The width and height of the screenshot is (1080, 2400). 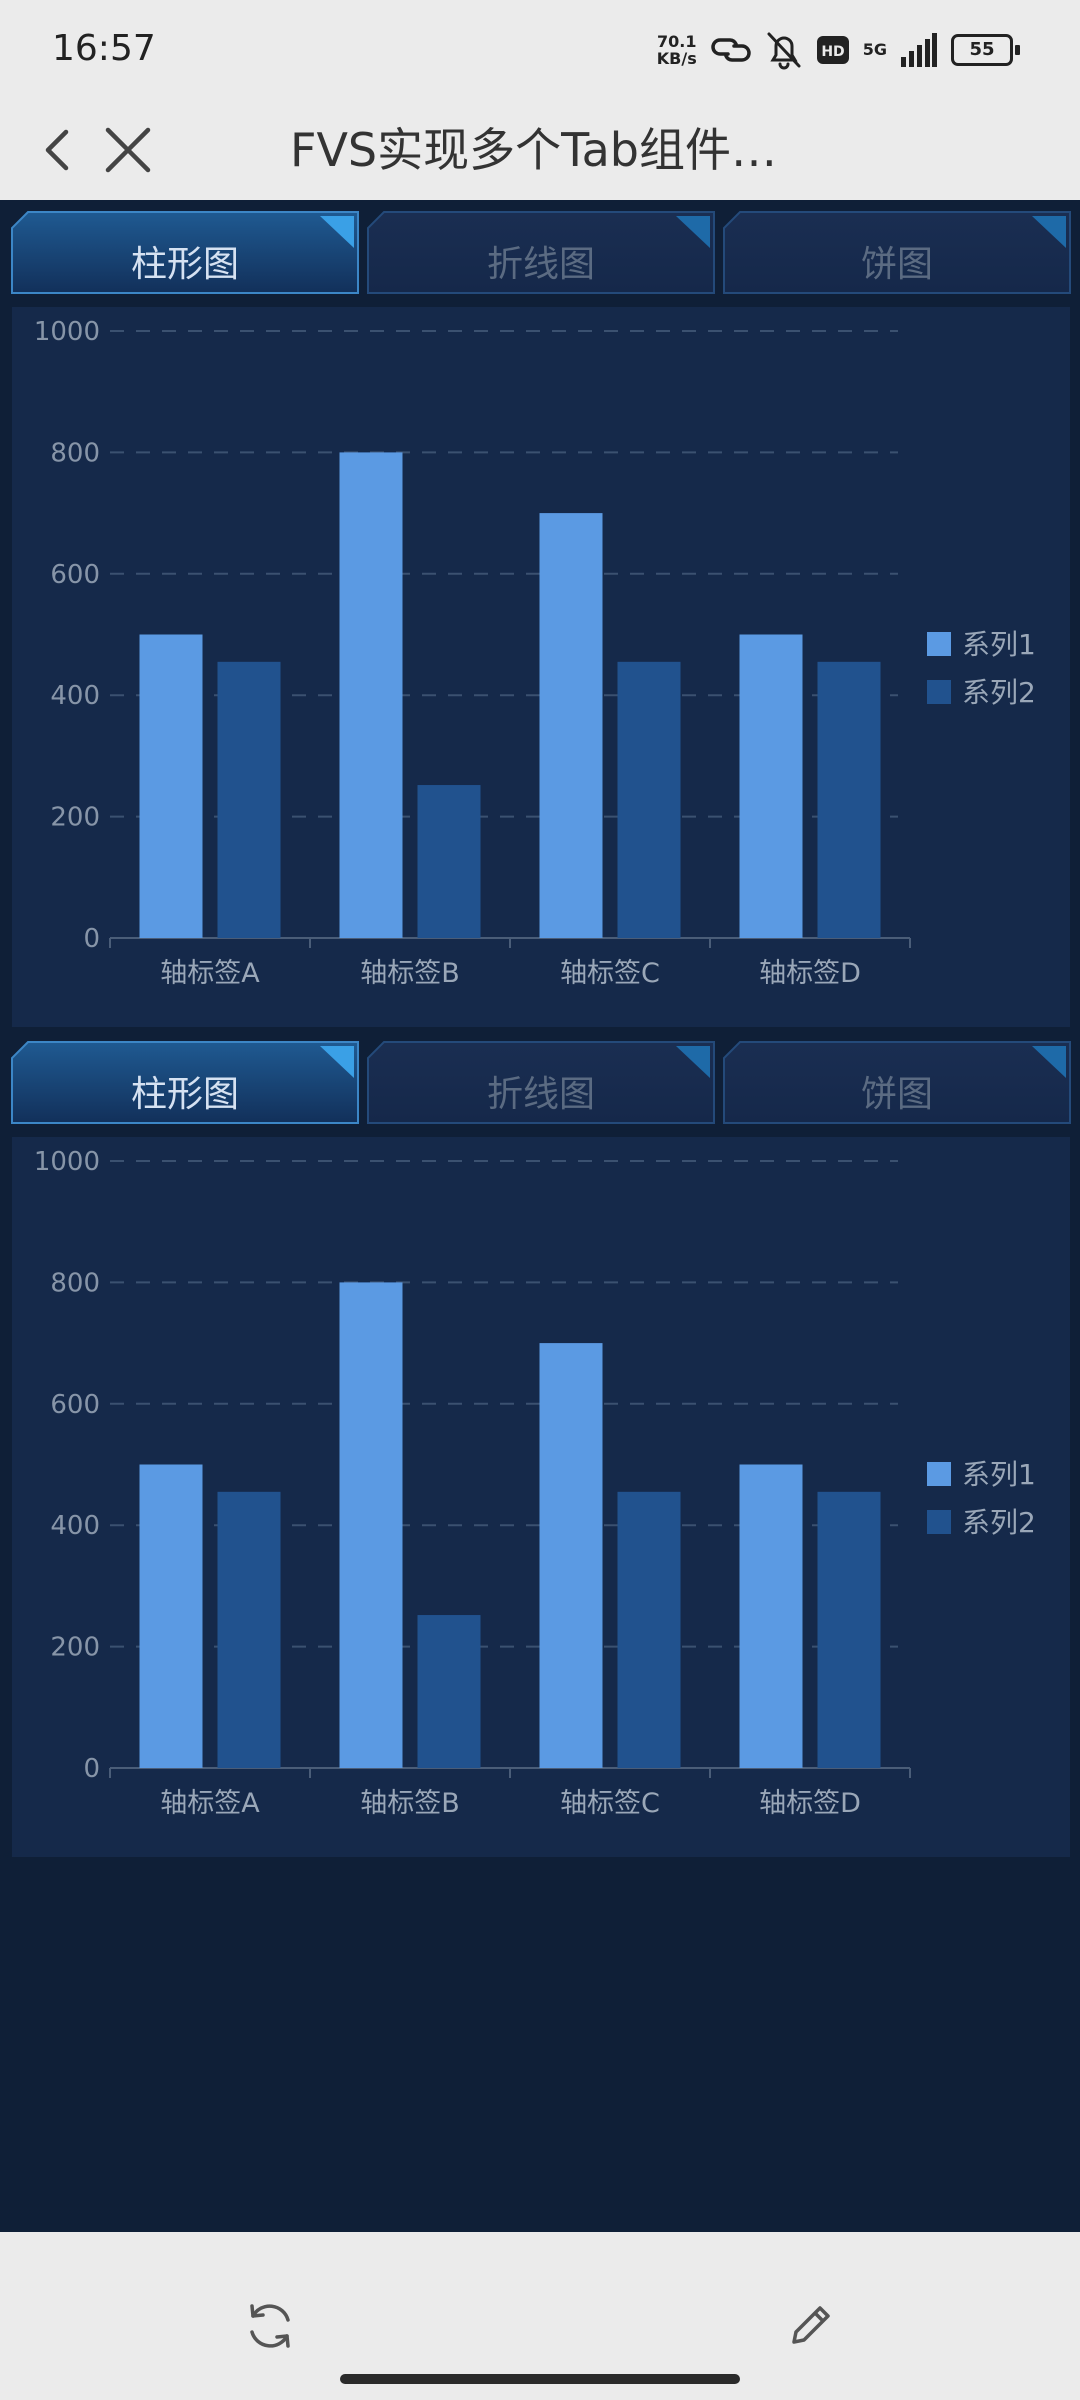 I want to click on status-bar: 16:57 70.1 KB/s HD 5G 55, so click(x=540, y=50).